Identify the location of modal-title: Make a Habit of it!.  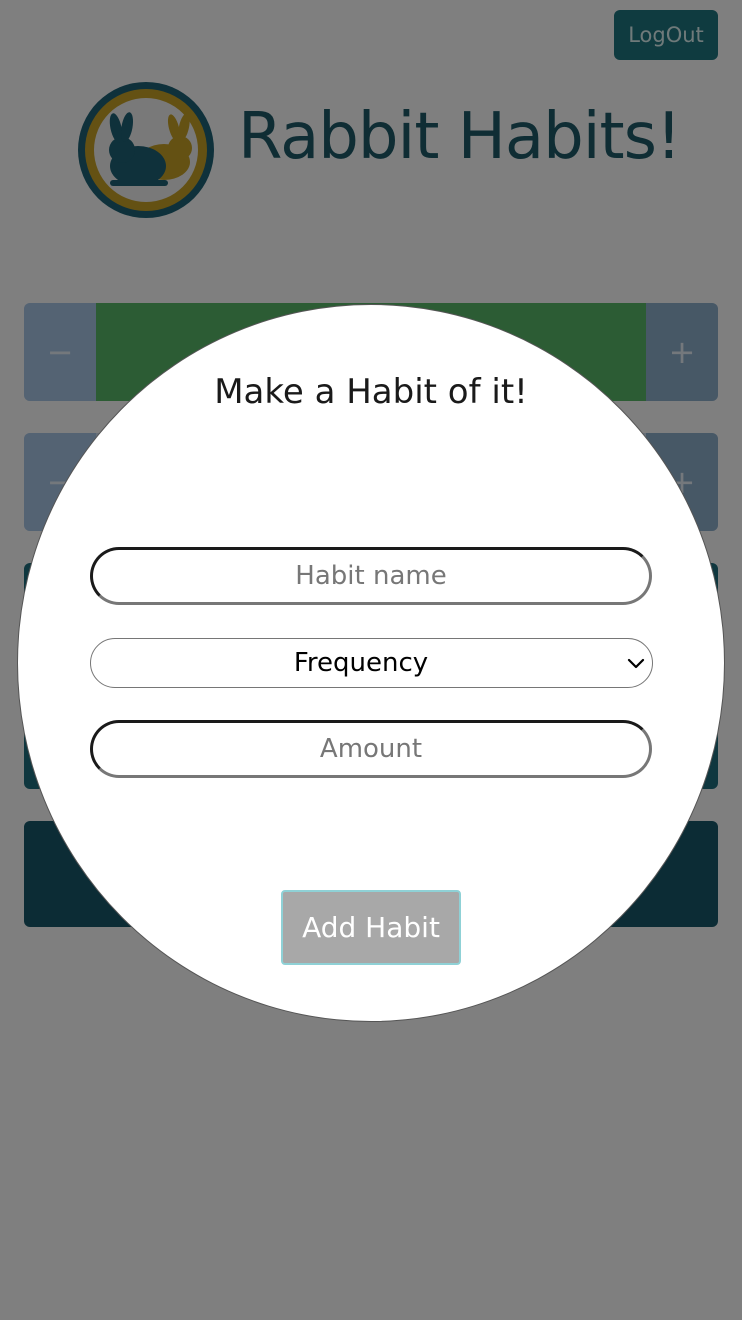
(371, 392).